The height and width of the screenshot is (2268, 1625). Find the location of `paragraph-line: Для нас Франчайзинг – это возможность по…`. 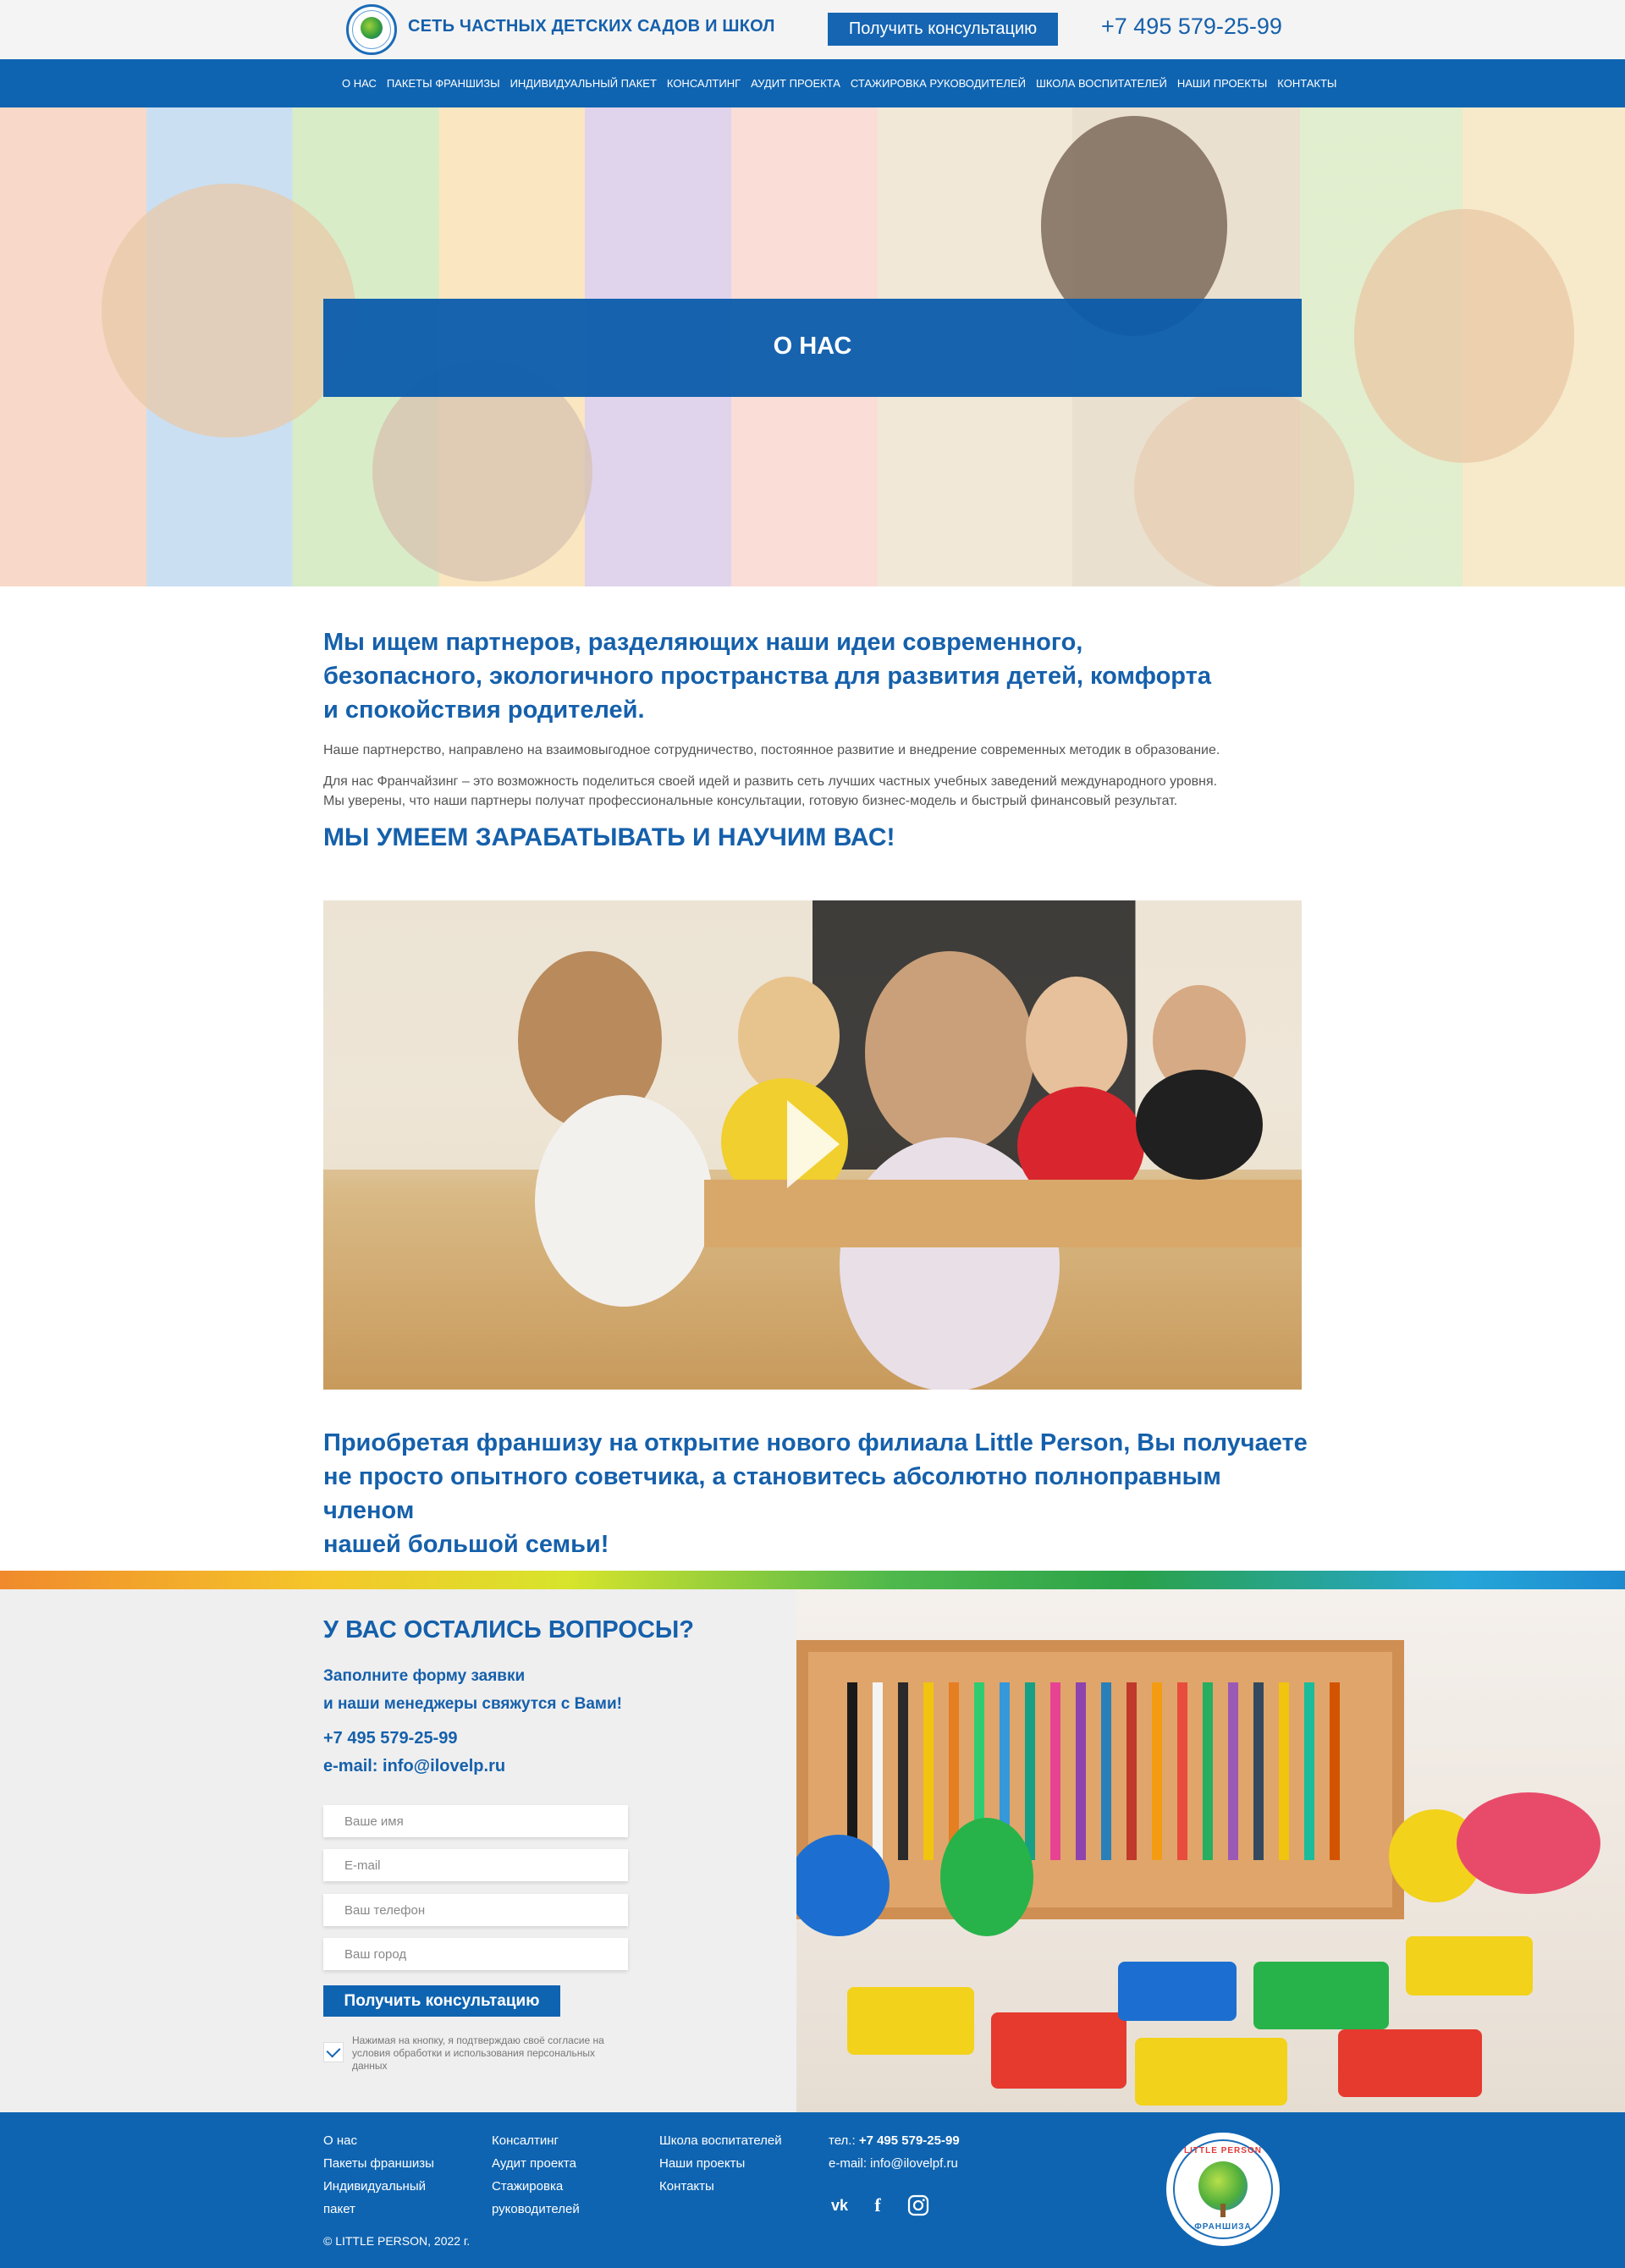

paragraph-line: Для нас Франчайзинг – это возможность по… is located at coordinates (771, 782).